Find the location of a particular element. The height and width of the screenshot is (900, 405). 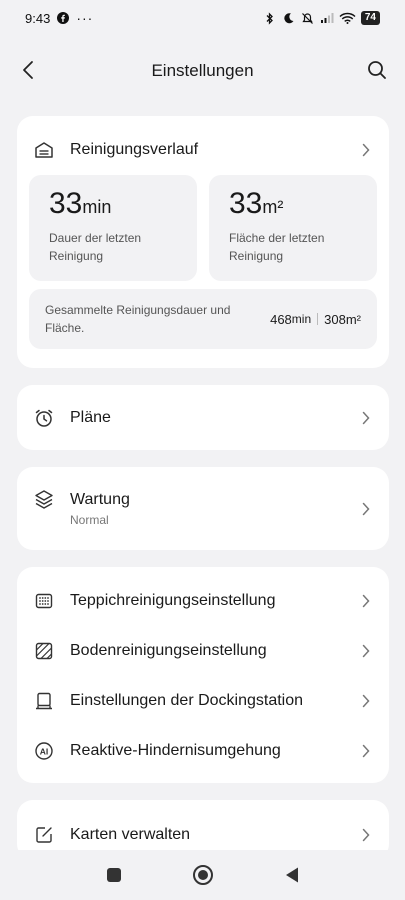

total-duration-unit: min is located at coordinates (301, 319).